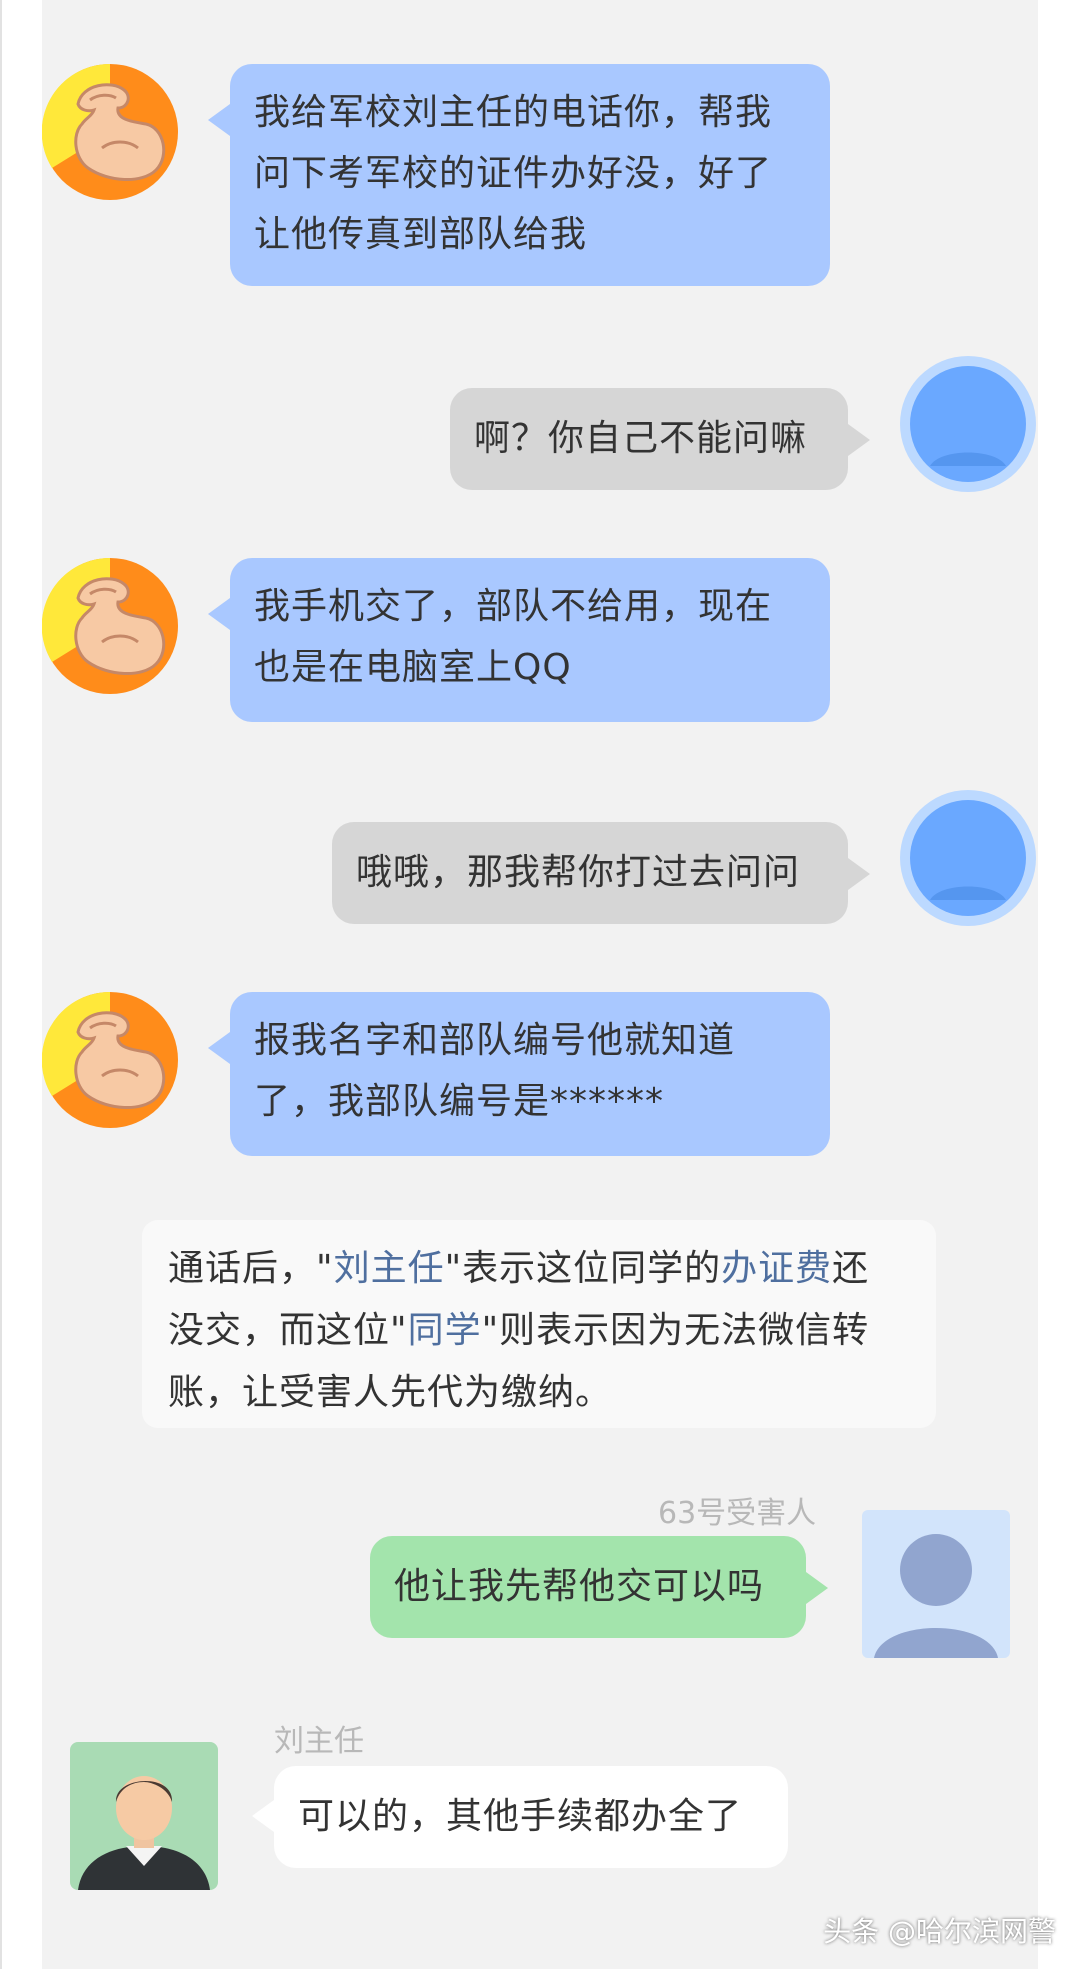 The width and height of the screenshot is (1080, 1969). What do you see at coordinates (319, 1741) in the screenshot?
I see `sender-name: 刘主任` at bounding box center [319, 1741].